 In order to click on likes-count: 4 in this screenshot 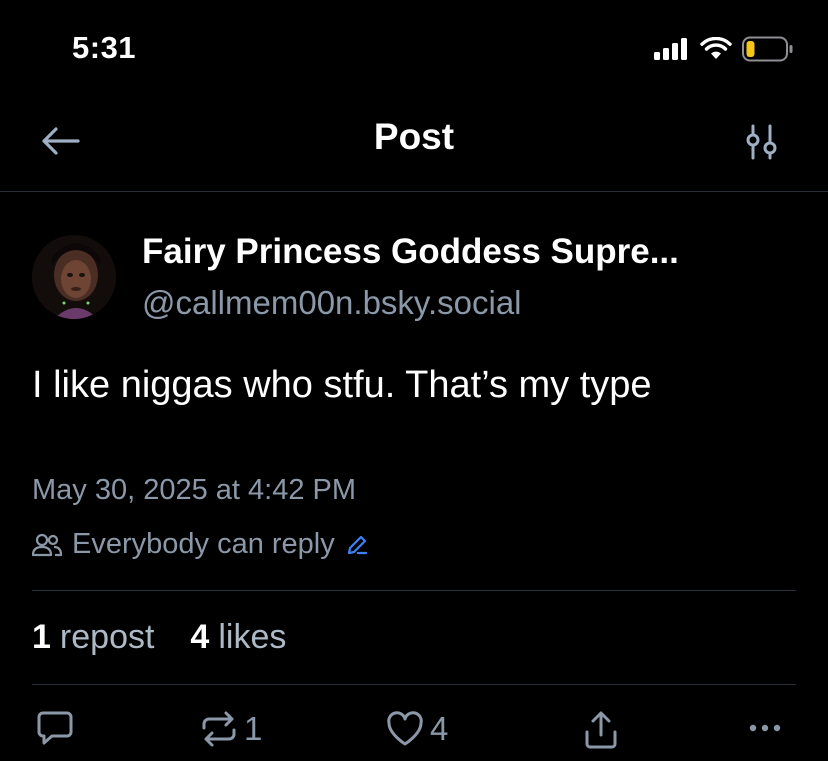, I will do `click(200, 637)`.